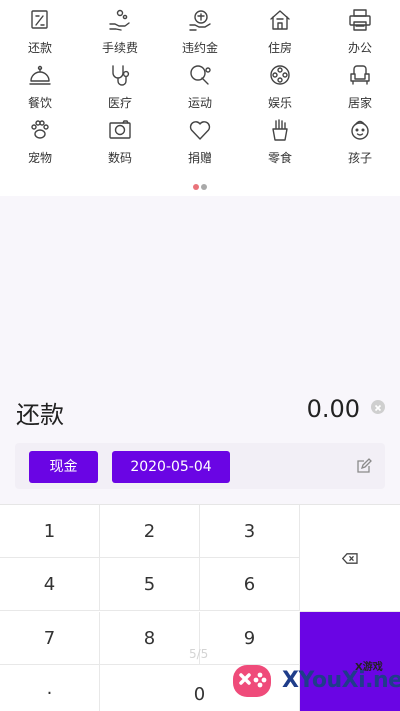 This screenshot has height=711, width=400. I want to click on category-pet: 宠物, so click(40, 144).